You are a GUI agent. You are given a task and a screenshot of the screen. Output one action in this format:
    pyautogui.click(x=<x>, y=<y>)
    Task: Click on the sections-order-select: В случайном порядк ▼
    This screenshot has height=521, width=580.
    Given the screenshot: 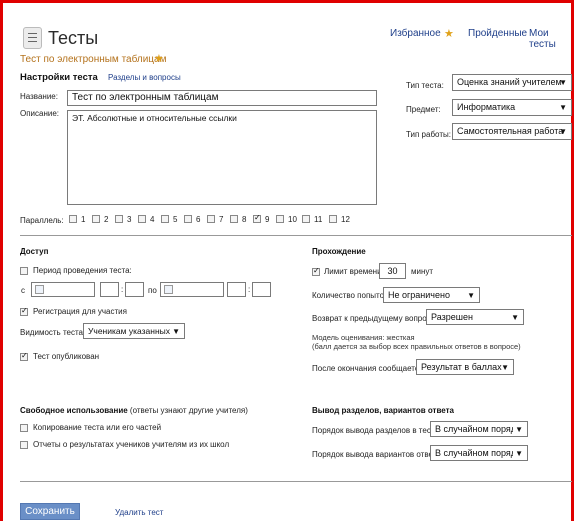 What is the action you would take?
    pyautogui.click(x=479, y=429)
    